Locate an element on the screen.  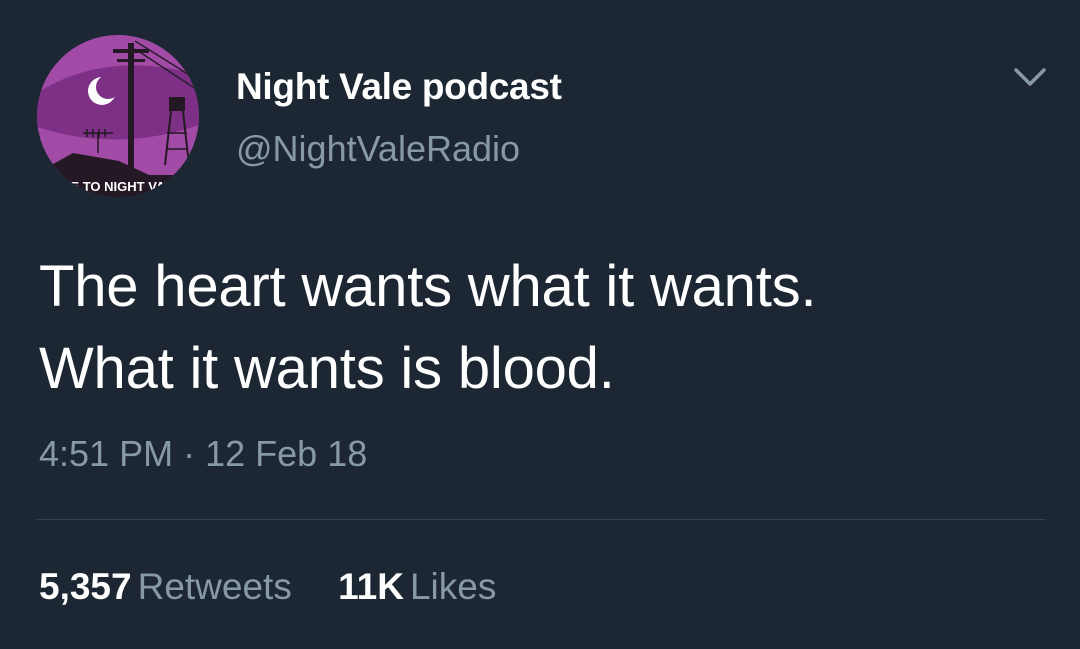
retweets-stat: 5,357 Retweets is located at coordinates (165, 587).